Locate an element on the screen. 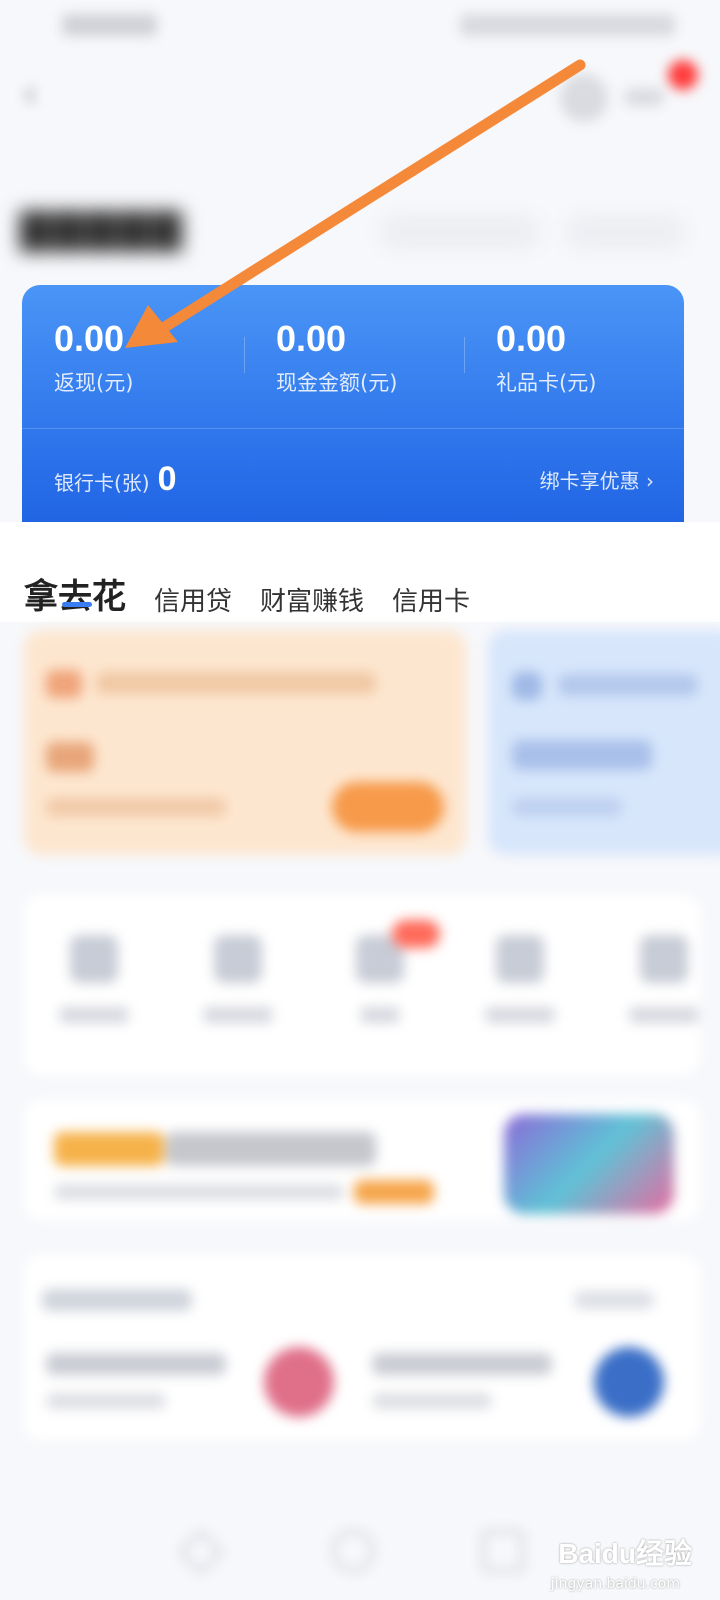 Image resolution: width=720 pixels, height=1600 pixels. section-title-placeholder is located at coordinates (117, 1300).